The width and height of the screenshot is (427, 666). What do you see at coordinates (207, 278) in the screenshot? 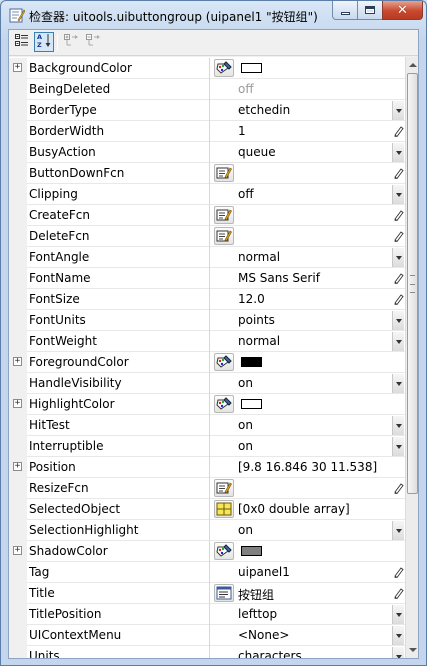
I see `property-row: FontName MS Sans Serif` at bounding box center [207, 278].